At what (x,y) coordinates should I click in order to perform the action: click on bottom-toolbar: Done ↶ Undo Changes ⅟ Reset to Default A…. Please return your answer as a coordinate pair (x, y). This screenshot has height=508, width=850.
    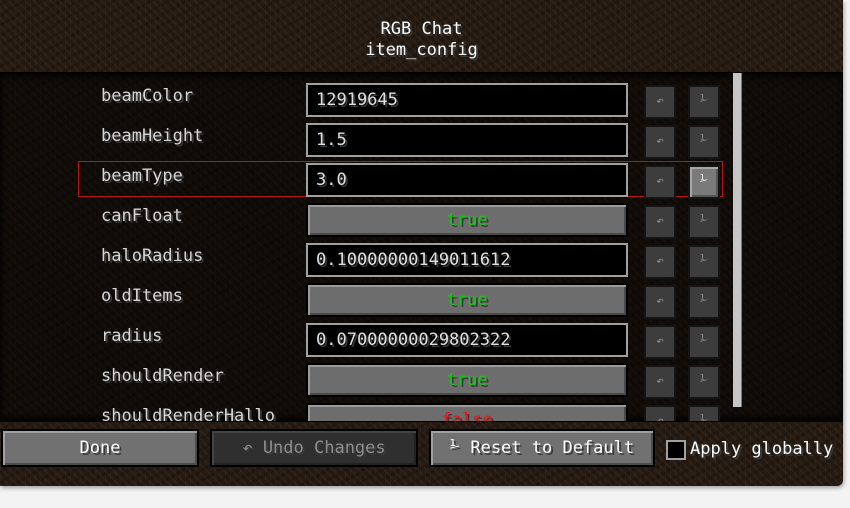
    Looking at the image, I should click on (421, 453).